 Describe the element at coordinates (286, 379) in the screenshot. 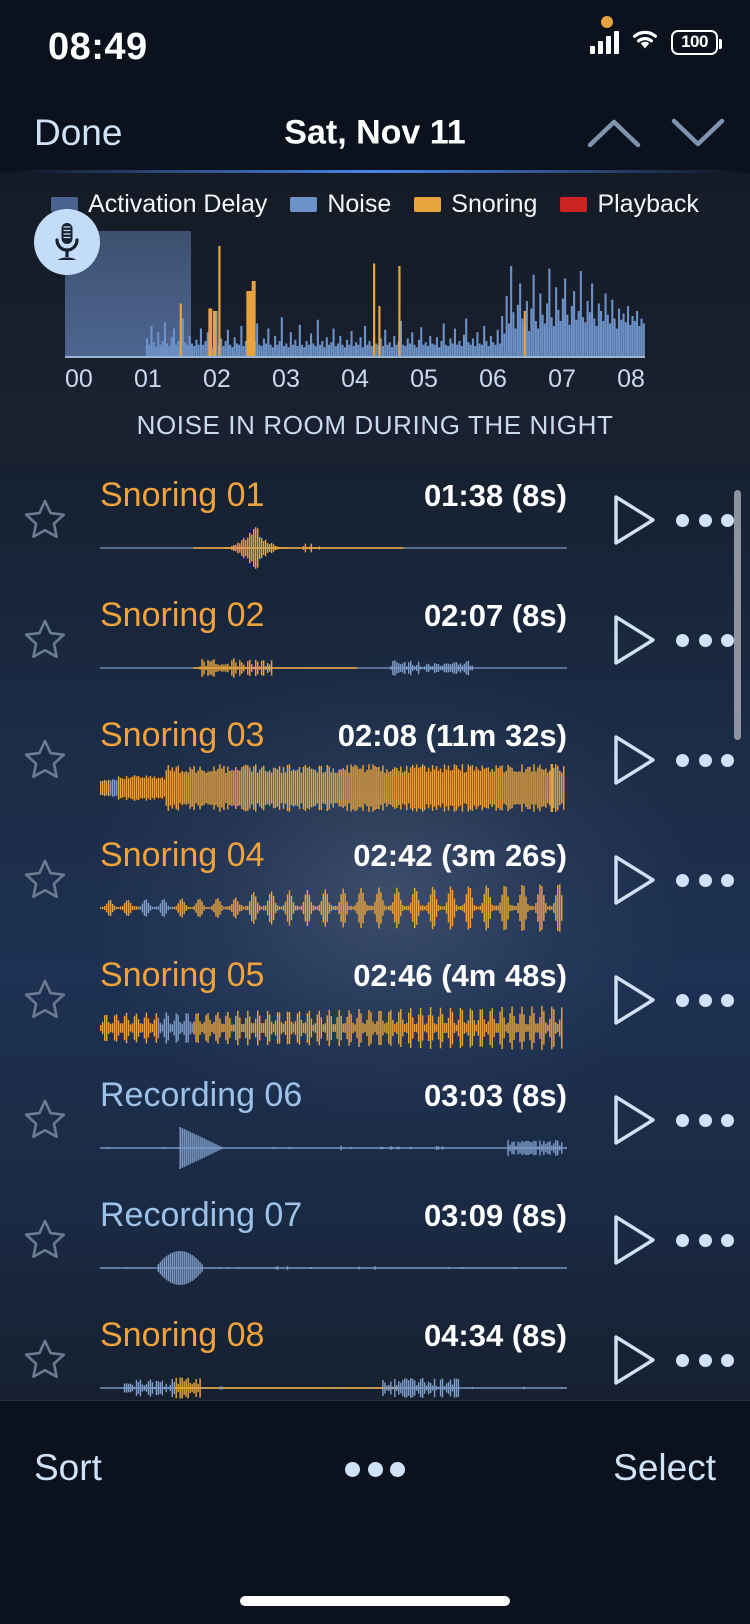

I see `x-tick: 03` at that location.